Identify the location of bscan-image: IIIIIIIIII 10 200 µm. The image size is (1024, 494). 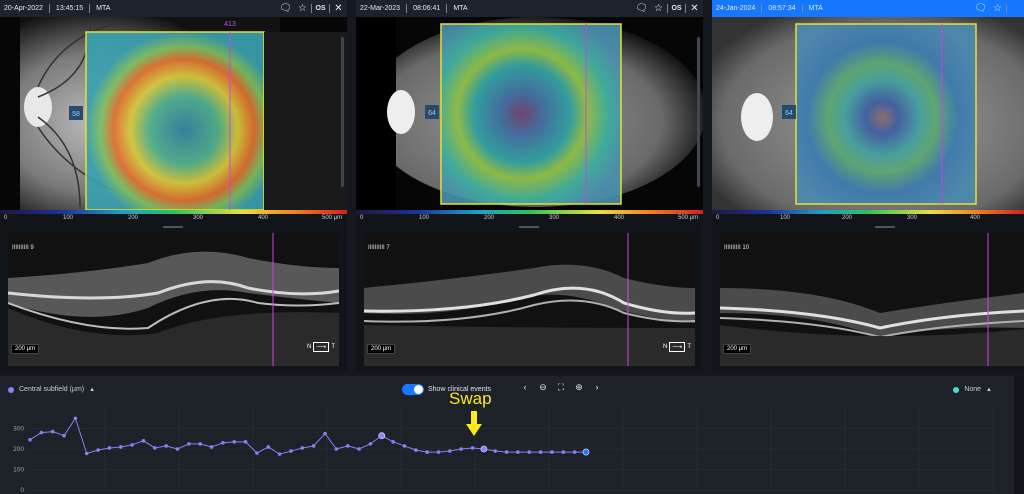
(872, 299).